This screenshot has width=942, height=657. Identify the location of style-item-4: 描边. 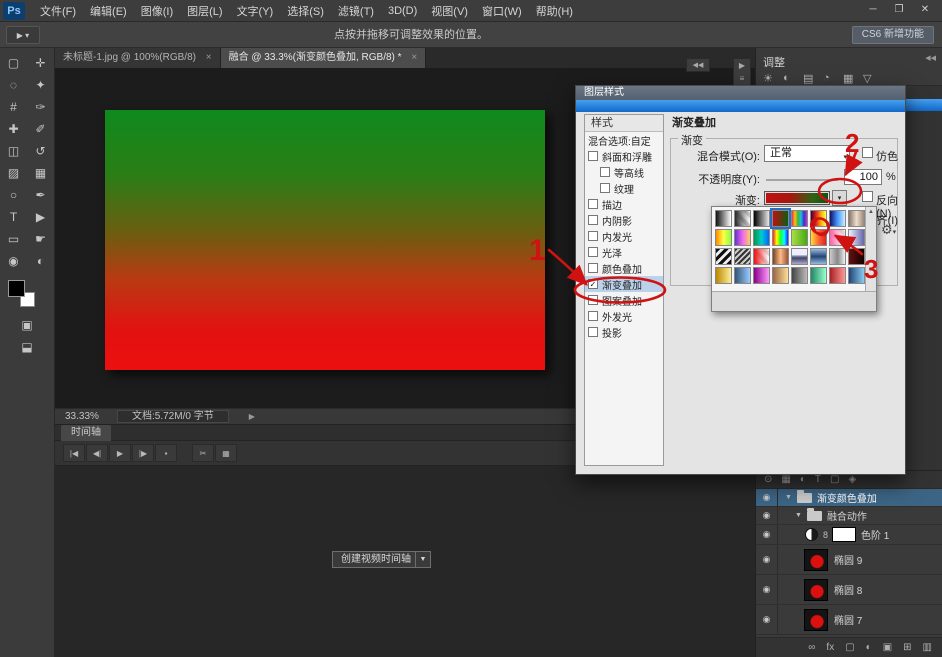
(624, 204).